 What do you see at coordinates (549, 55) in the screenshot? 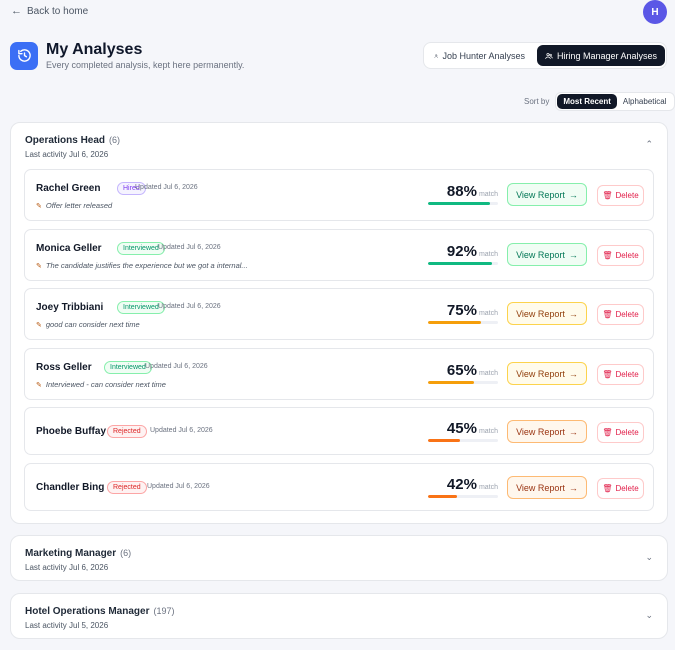
I see `users-icon` at bounding box center [549, 55].